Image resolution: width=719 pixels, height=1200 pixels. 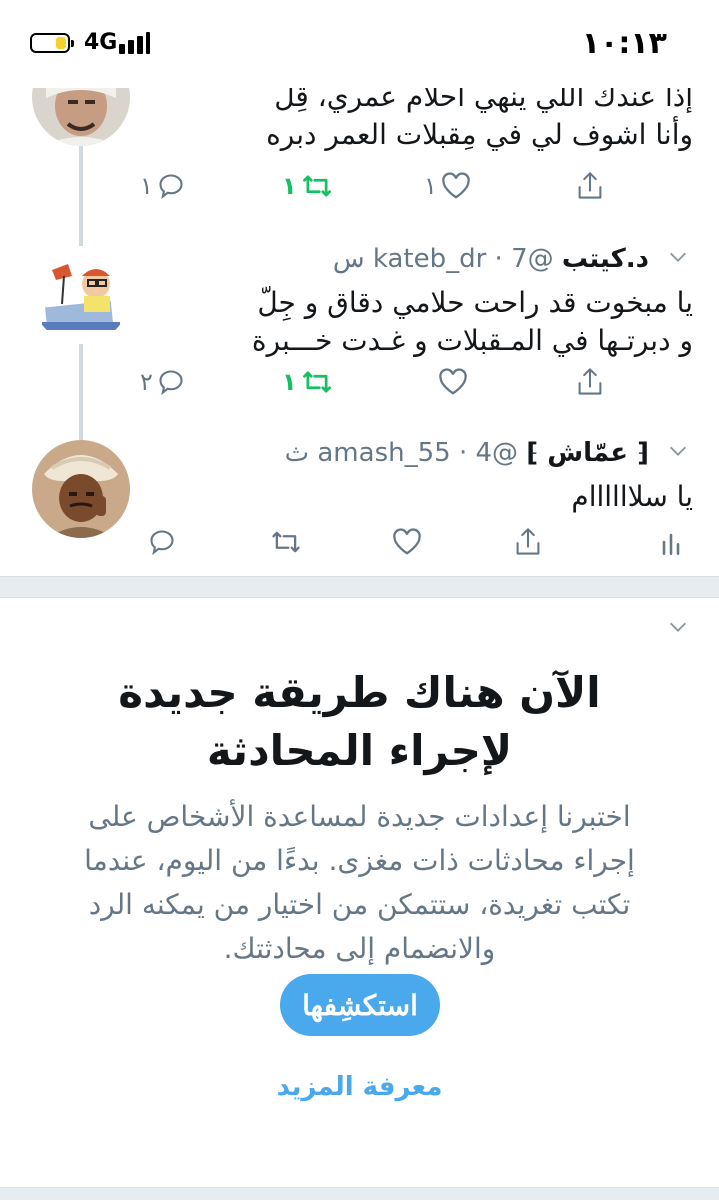 What do you see at coordinates (146, 382) in the screenshot?
I see `reply-count: ٢` at bounding box center [146, 382].